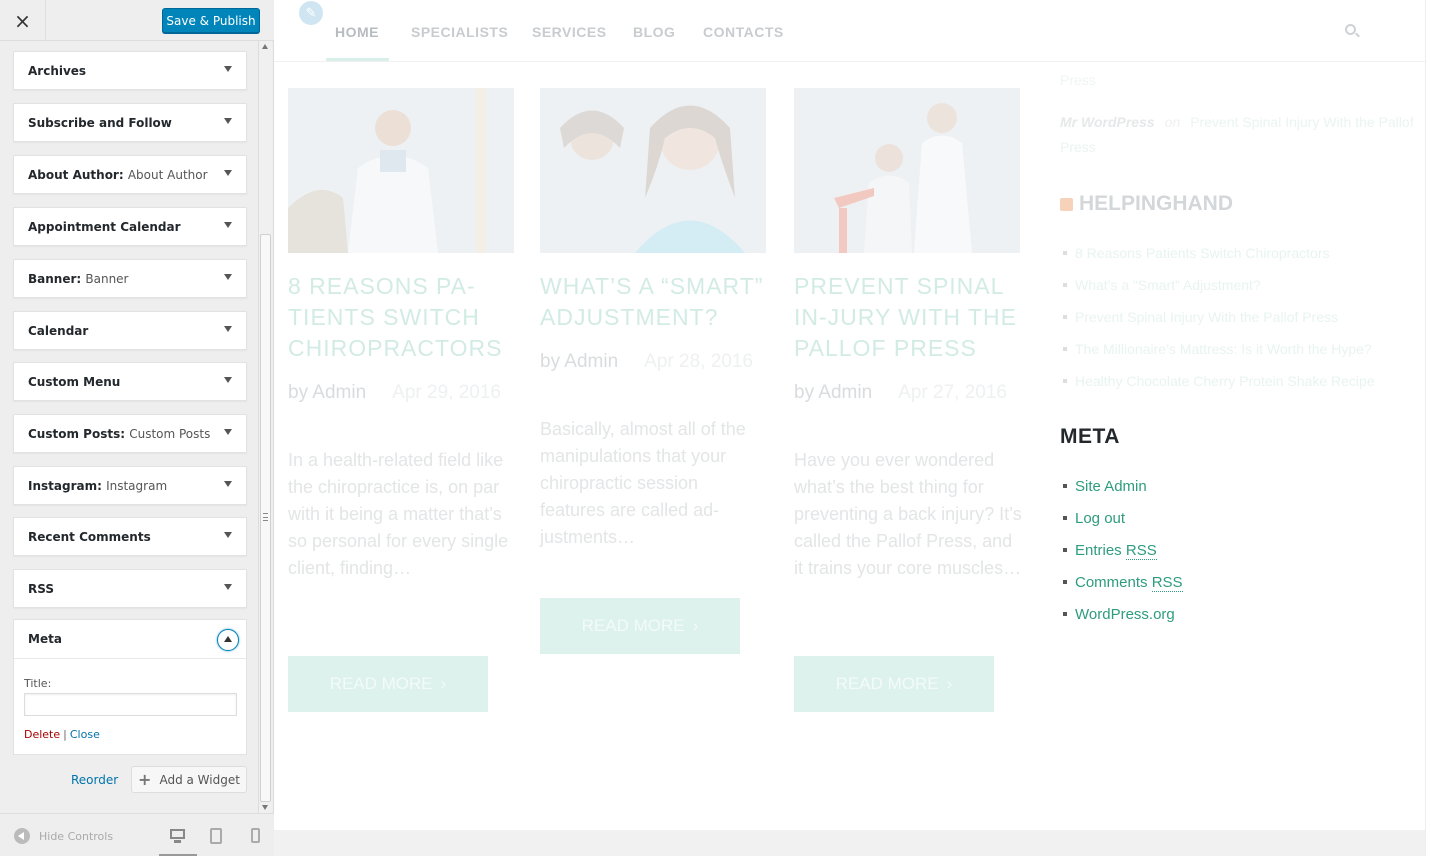 The width and height of the screenshot is (1431, 856). I want to click on helpinghand-title: HELPINGHAND, so click(1156, 204).